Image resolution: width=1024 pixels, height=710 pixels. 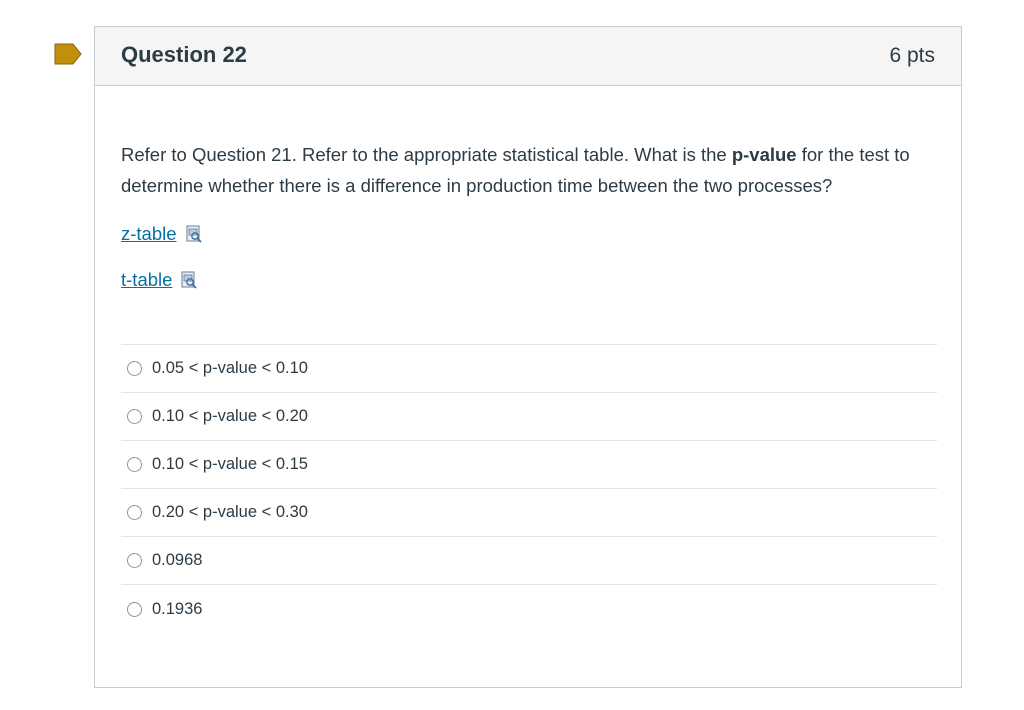 I want to click on question-points: 6 pts, so click(x=912, y=55).